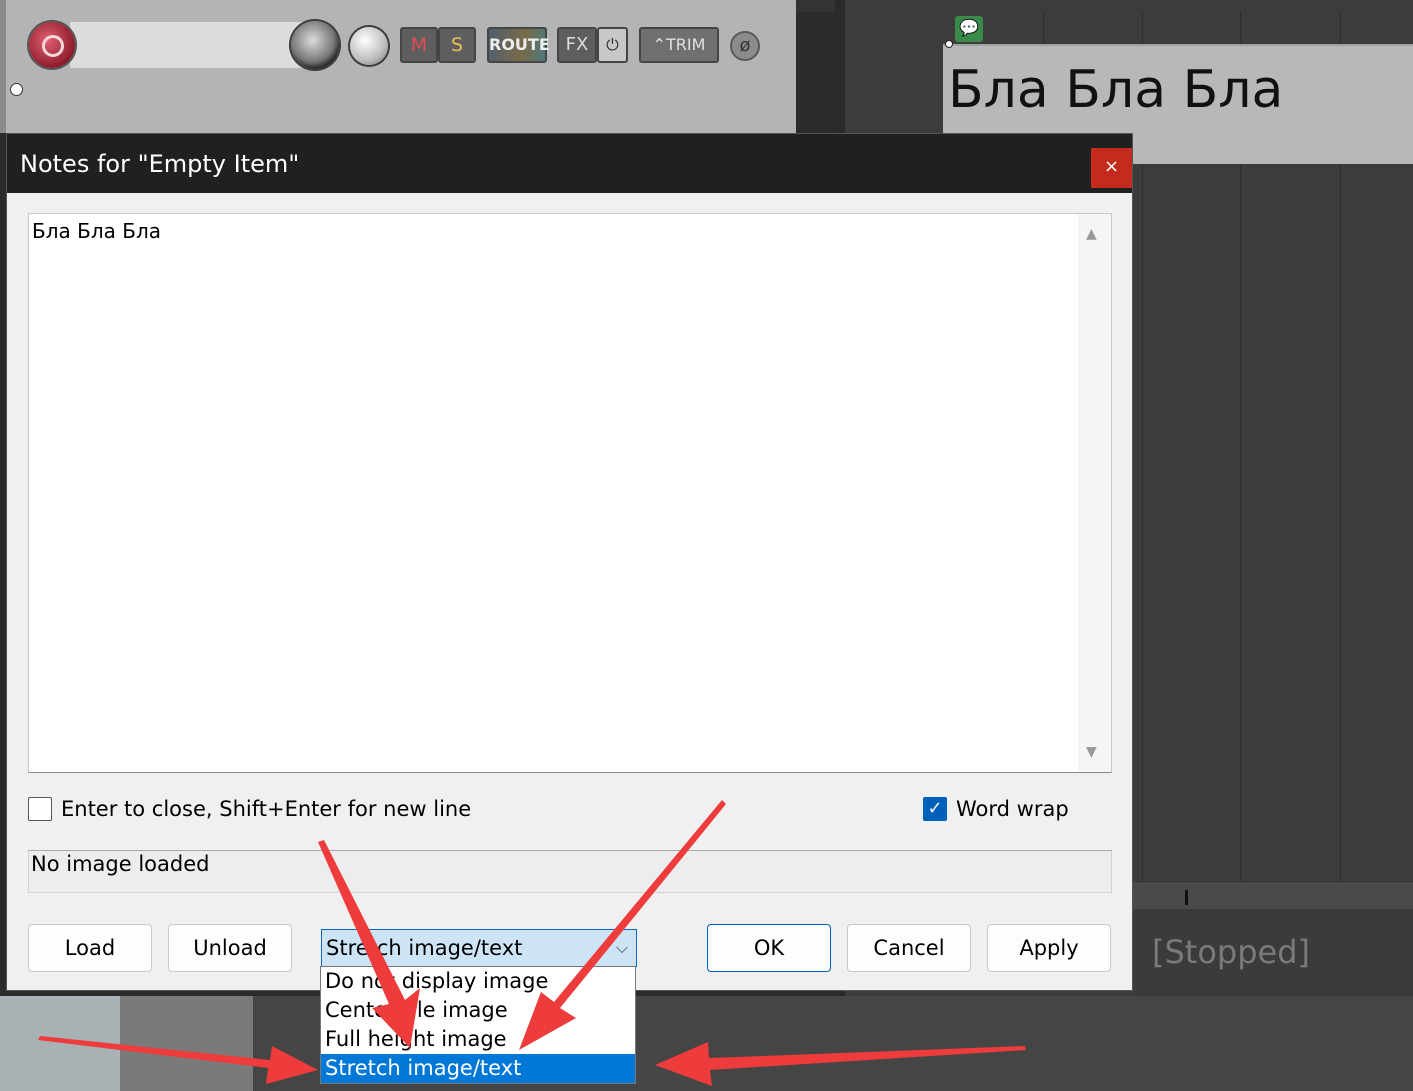  I want to click on fx-bypass-power-icon: ⏻, so click(612, 45).